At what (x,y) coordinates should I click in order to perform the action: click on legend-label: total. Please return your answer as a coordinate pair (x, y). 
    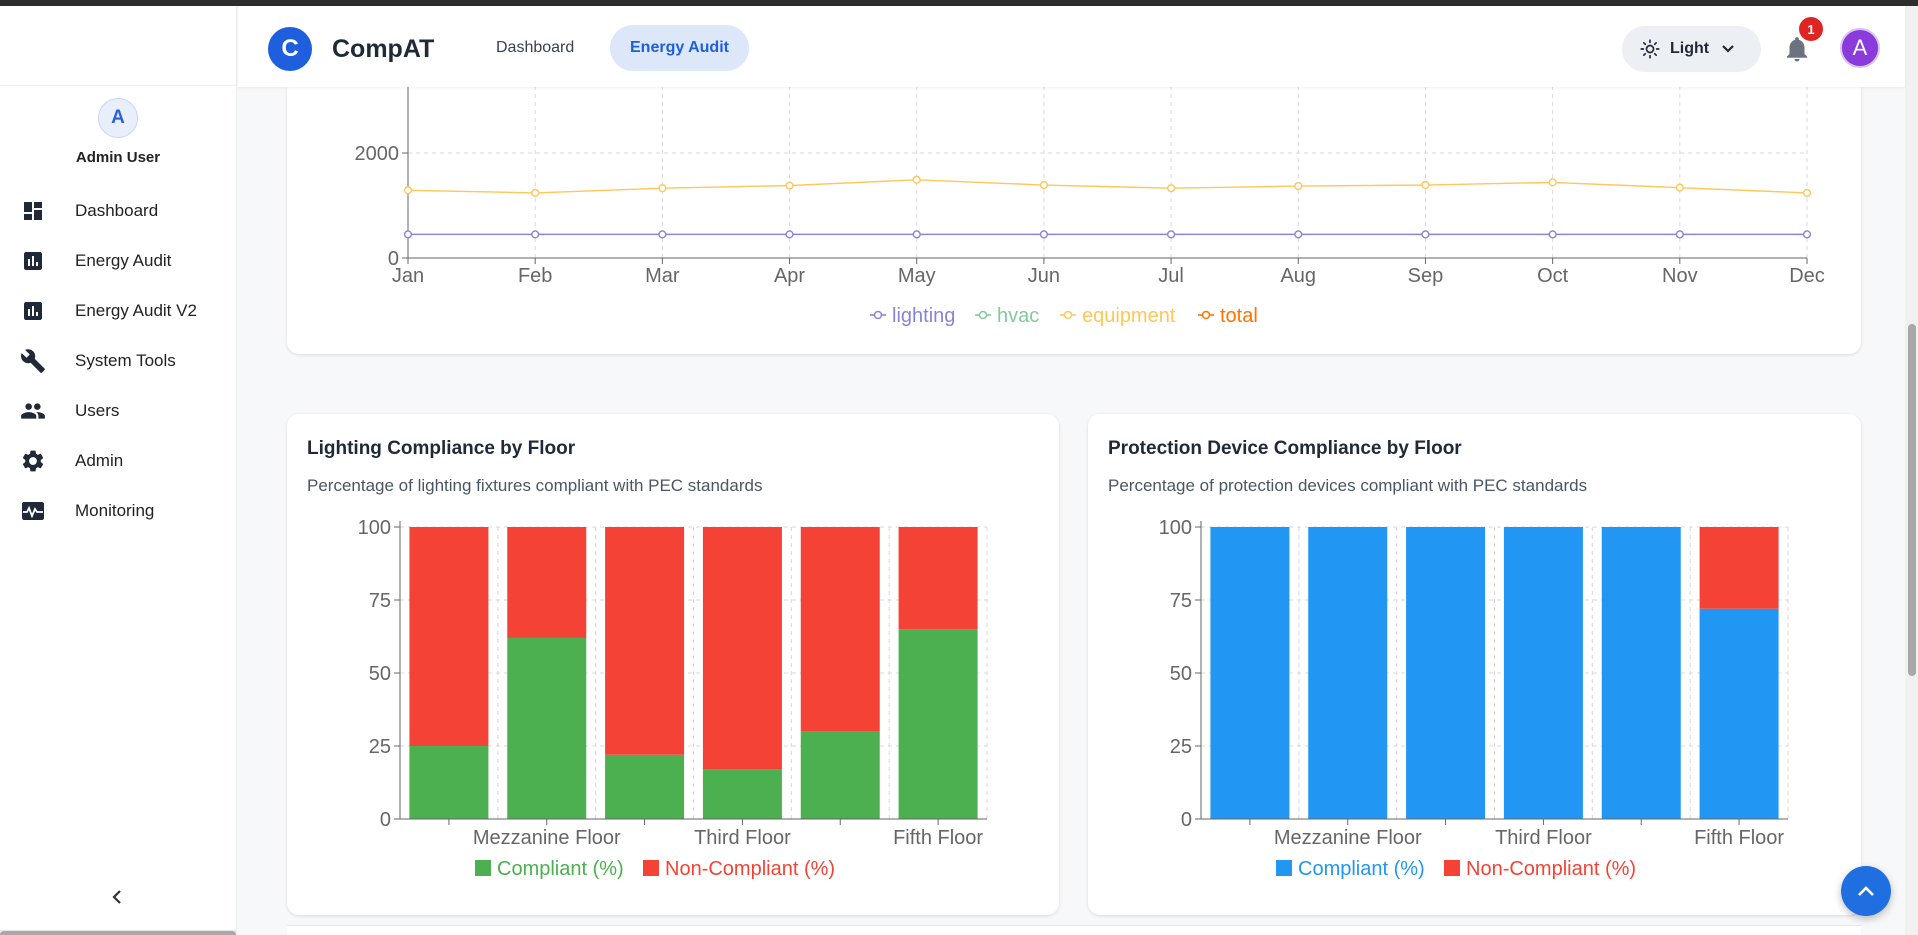
    Looking at the image, I should click on (1239, 316).